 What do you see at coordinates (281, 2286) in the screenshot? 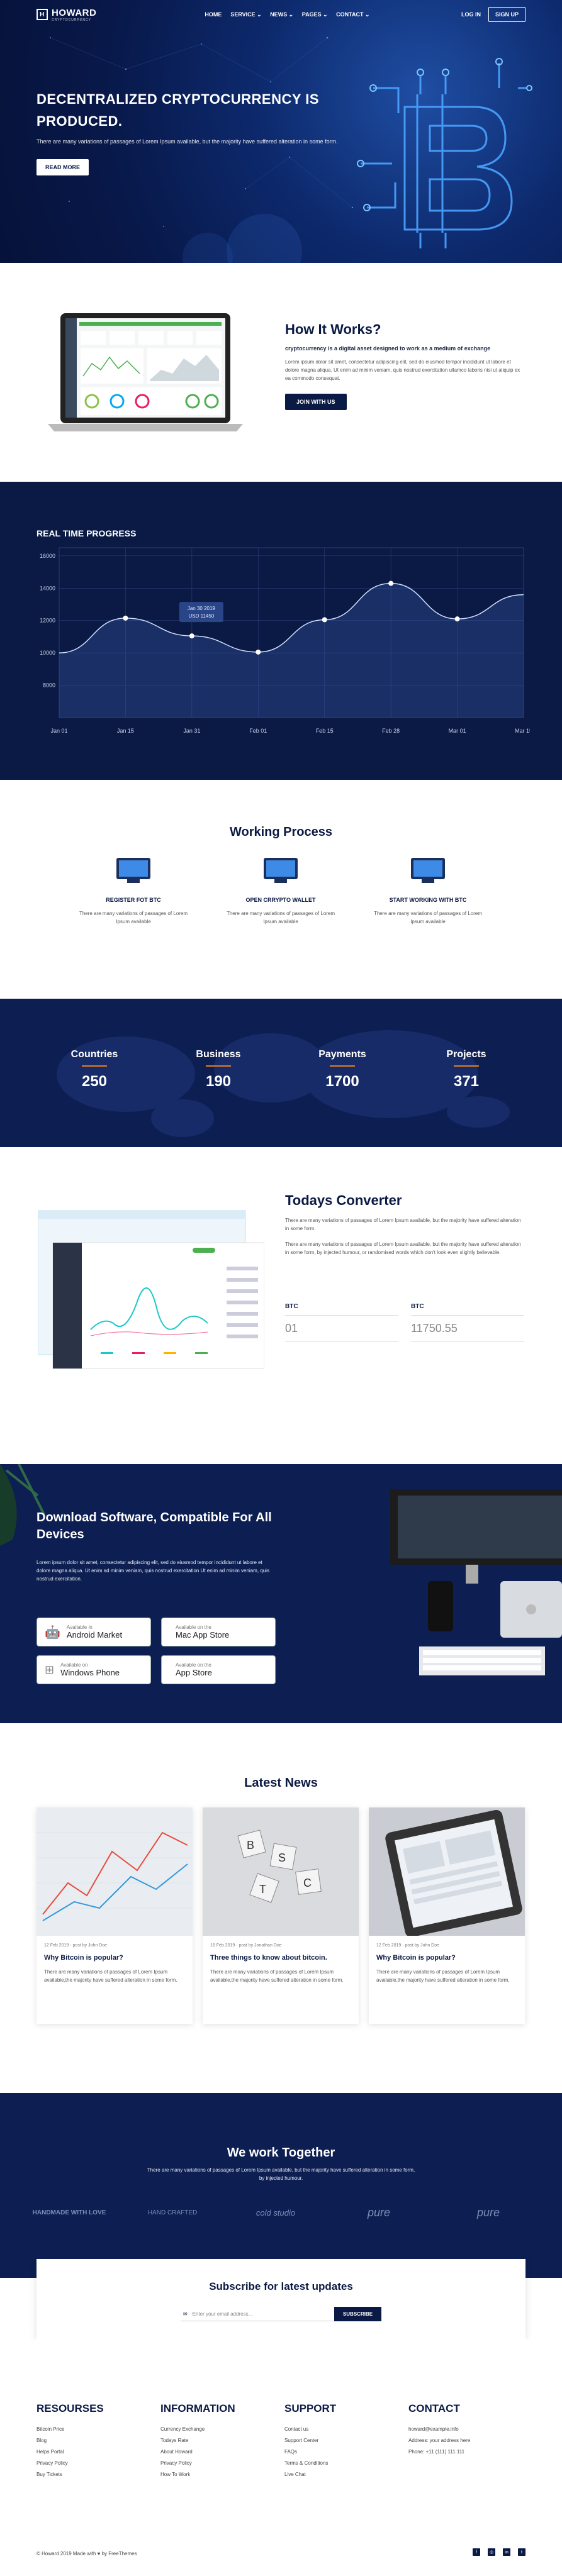
I see `subscribe-title: Subscribe for latest updates` at bounding box center [281, 2286].